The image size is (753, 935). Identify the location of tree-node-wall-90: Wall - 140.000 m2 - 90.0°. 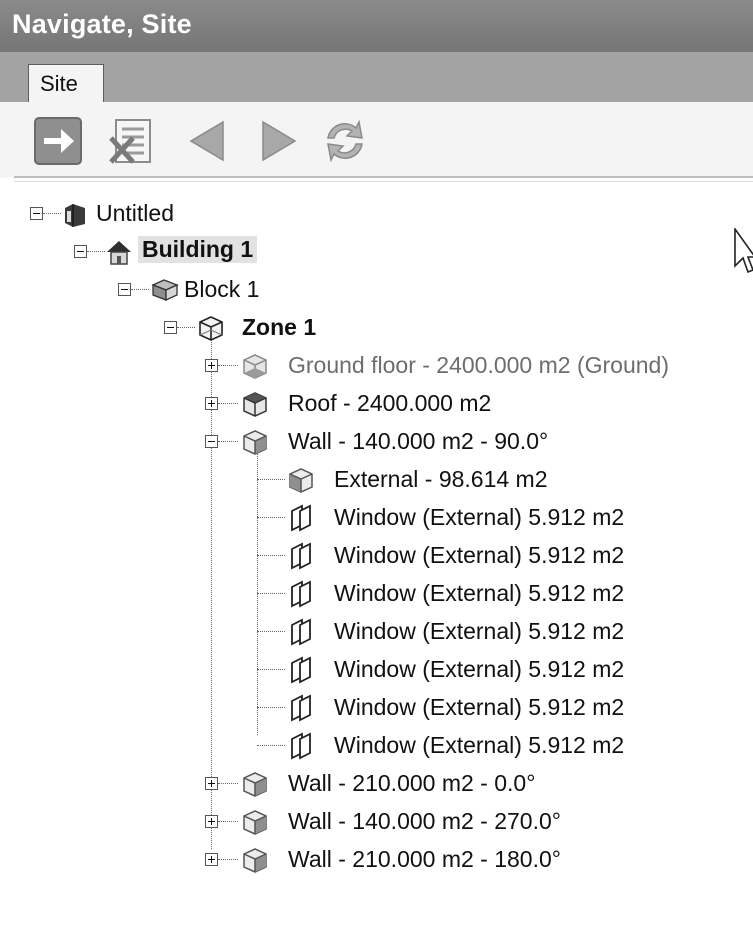
(376, 442).